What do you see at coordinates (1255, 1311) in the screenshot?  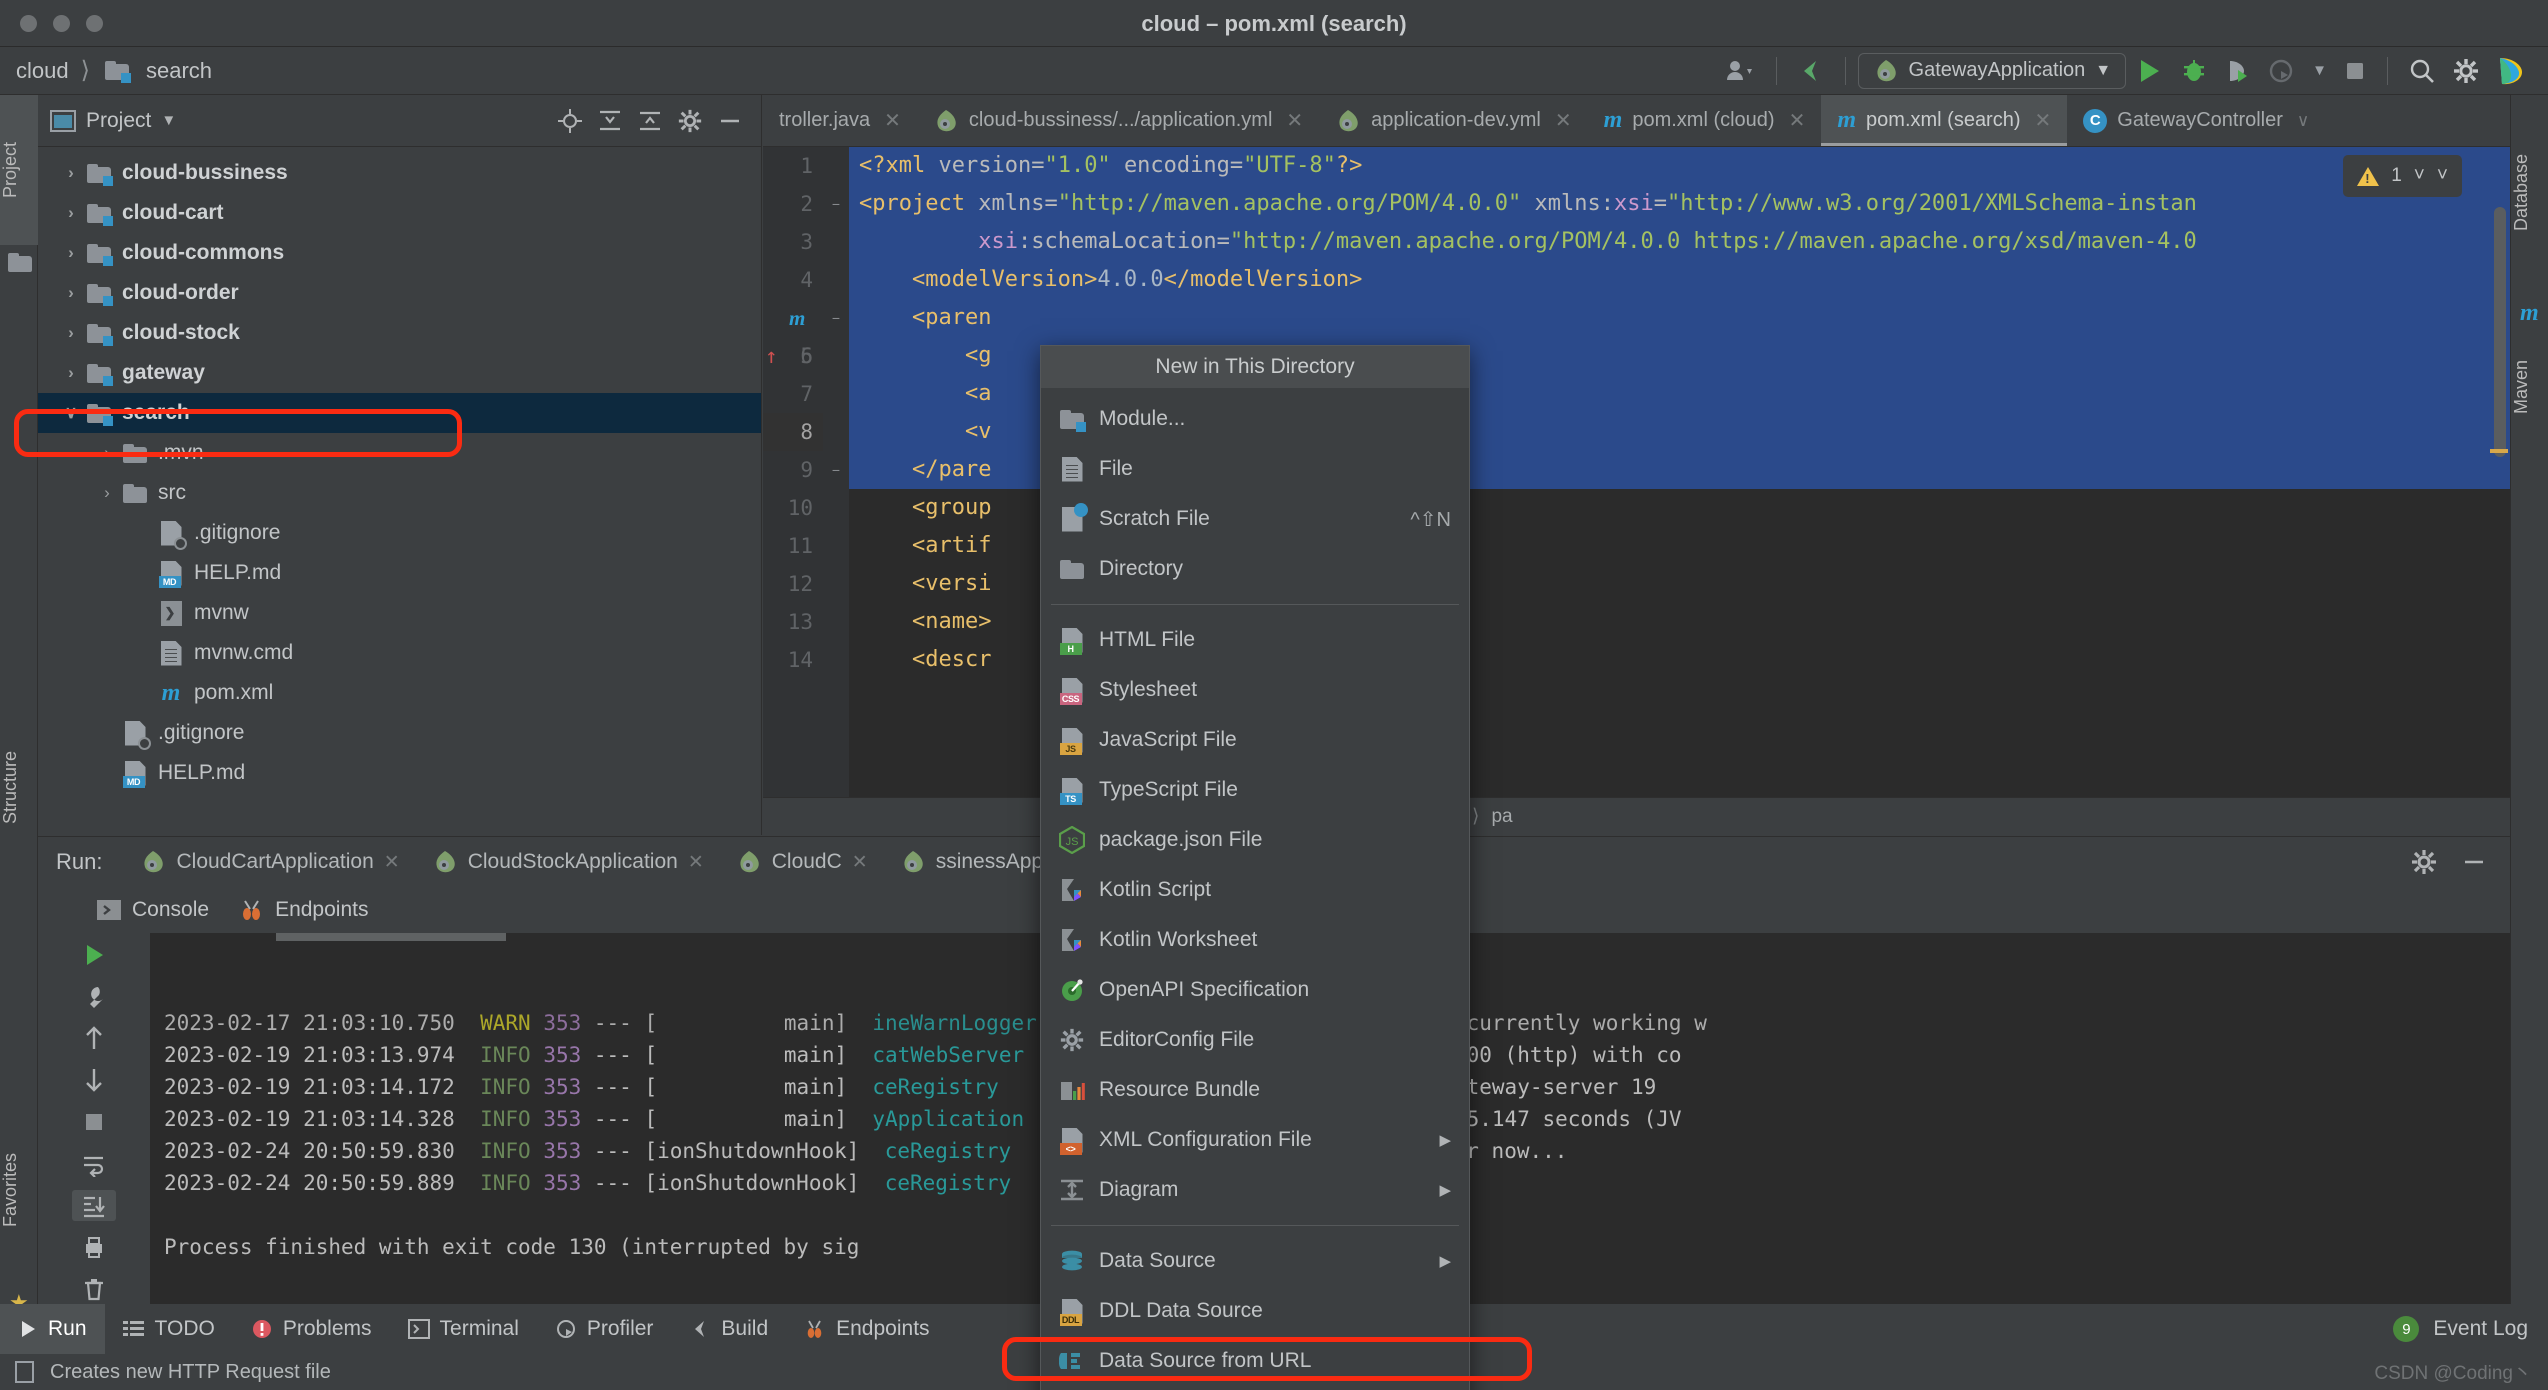 I see `menu-item-ddl-data-source: DDL DDL Data Source` at bounding box center [1255, 1311].